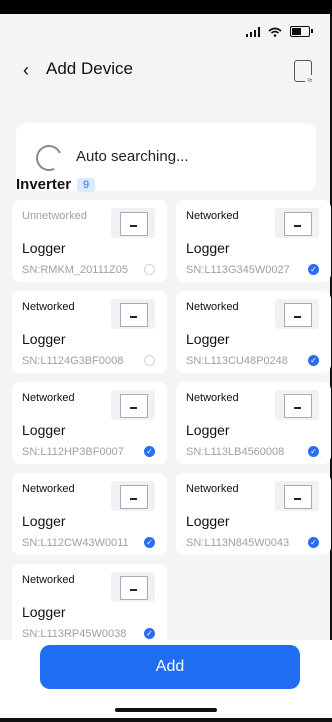 The image size is (332, 722). What do you see at coordinates (73, 361) in the screenshot?
I see `device-sn: SN:L1124G3BF0008` at bounding box center [73, 361].